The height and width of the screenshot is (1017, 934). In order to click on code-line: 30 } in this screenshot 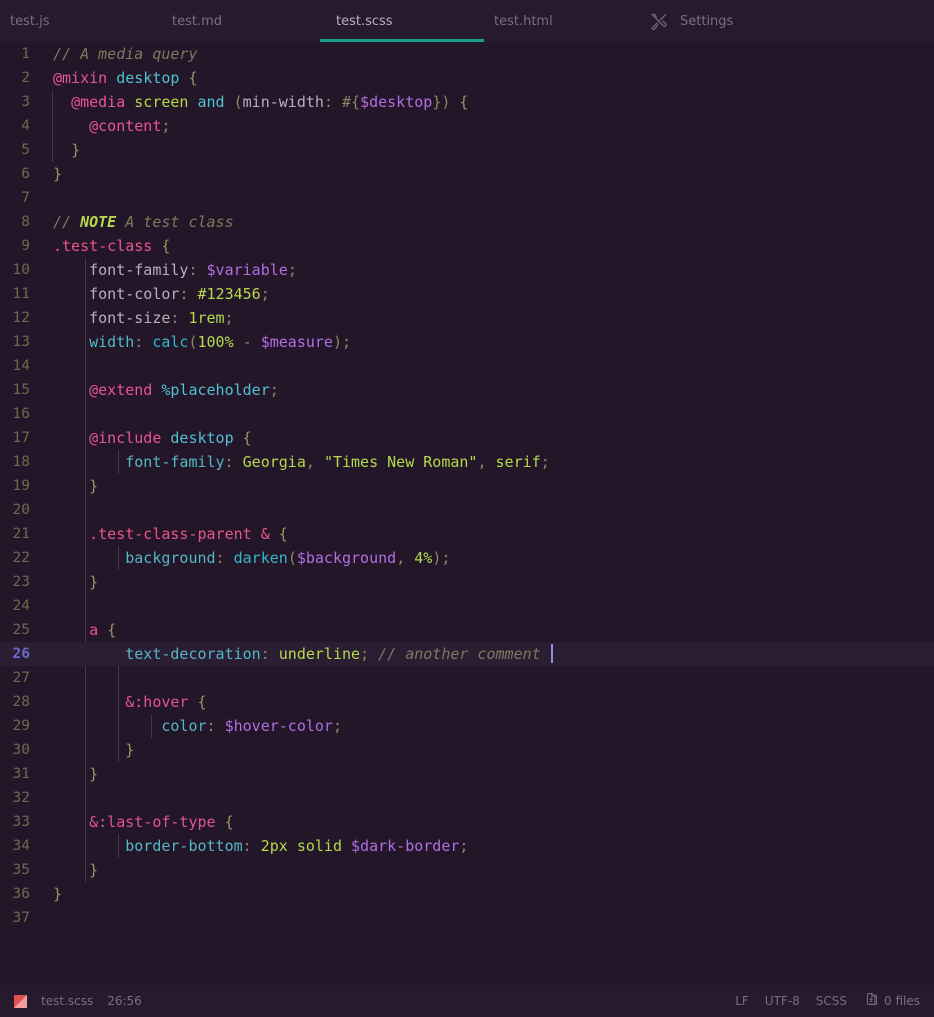, I will do `click(467, 750)`.